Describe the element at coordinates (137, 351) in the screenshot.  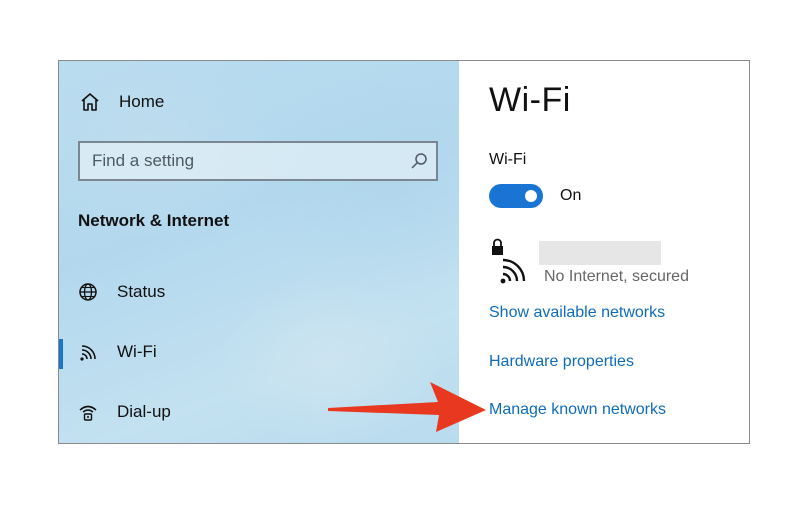
I see `sidebar-item-label: Wi-Fi` at that location.